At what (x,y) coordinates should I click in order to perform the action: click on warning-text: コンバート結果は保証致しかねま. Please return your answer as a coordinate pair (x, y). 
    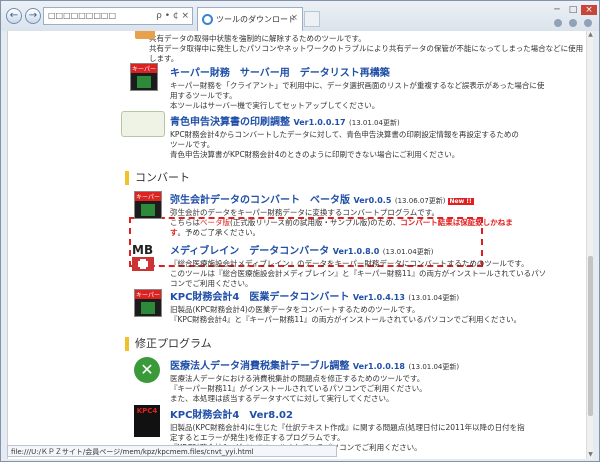
    Looking at the image, I should click on (456, 222).